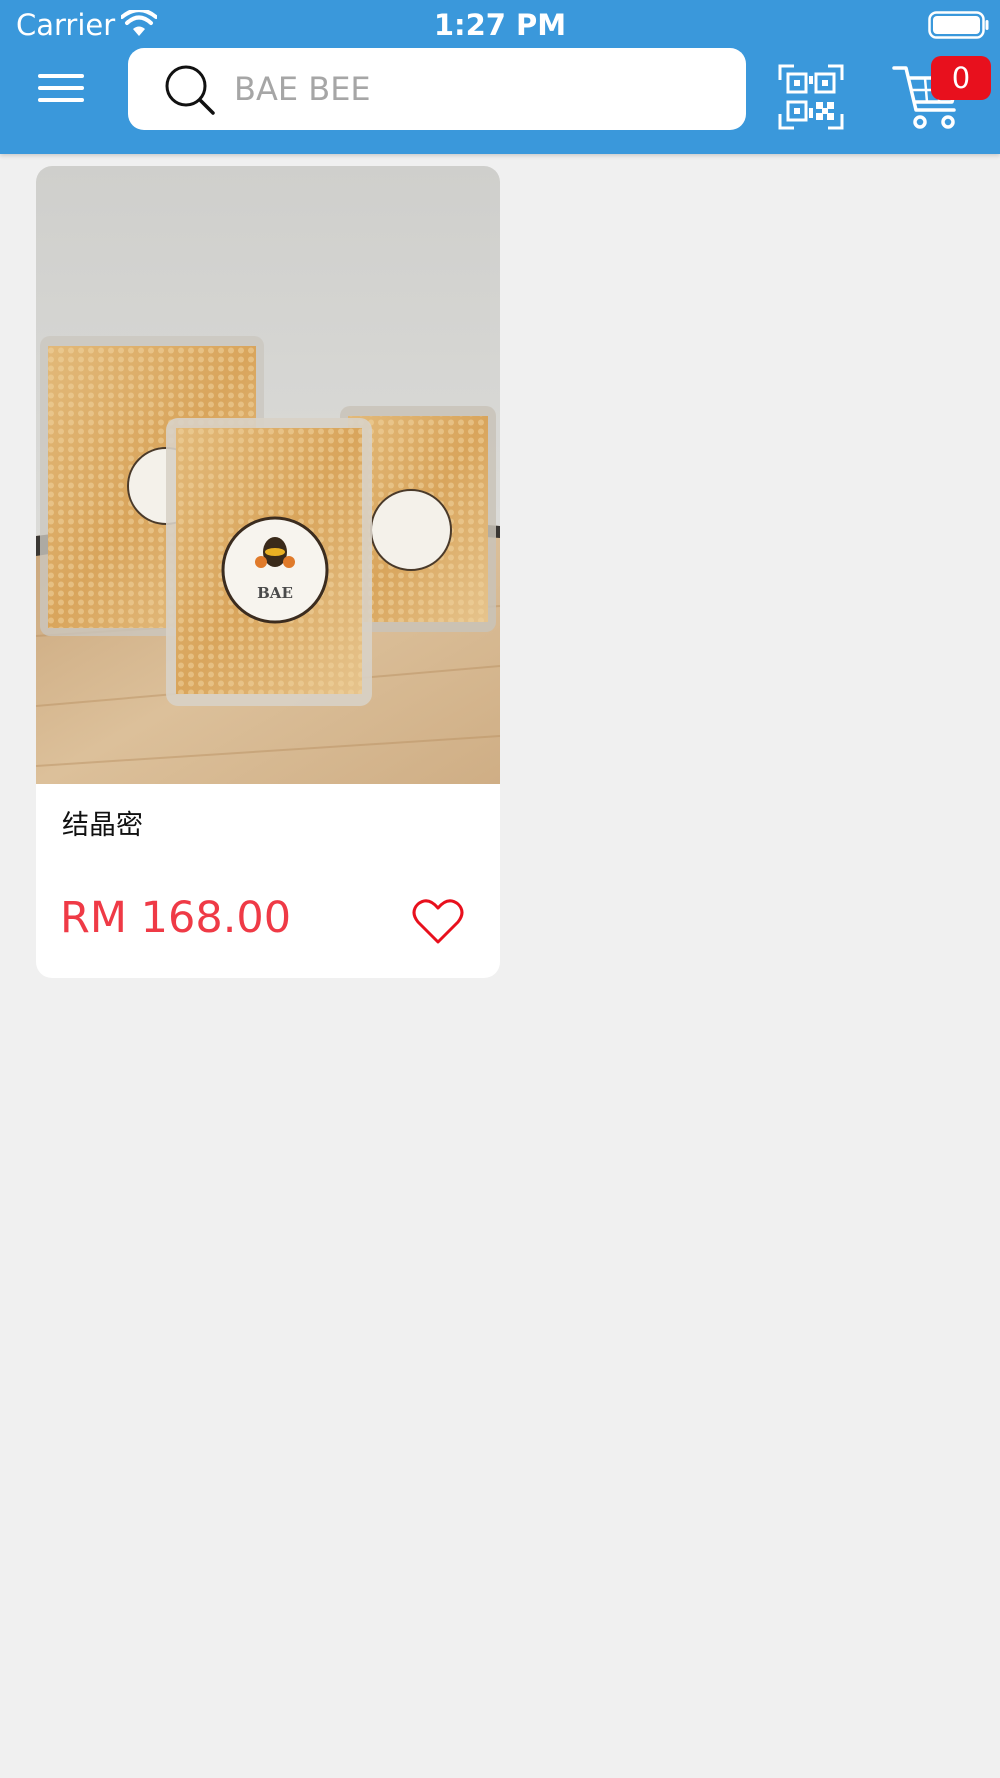  I want to click on search-icon, so click(190, 90).